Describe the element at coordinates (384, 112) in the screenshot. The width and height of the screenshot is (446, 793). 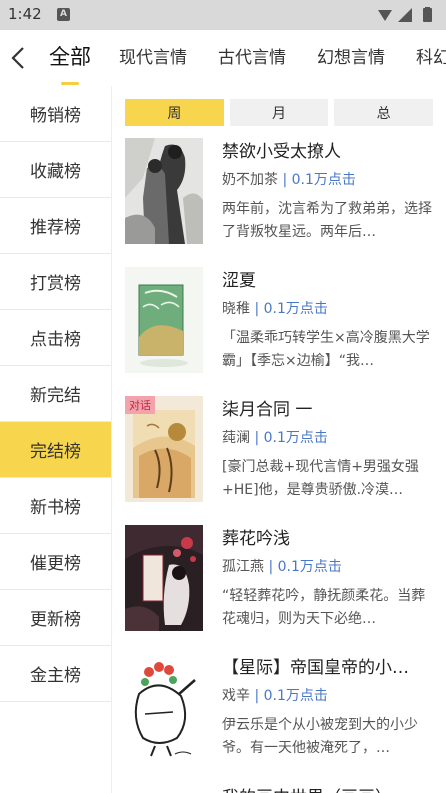
I see `period-total-button: 总` at that location.